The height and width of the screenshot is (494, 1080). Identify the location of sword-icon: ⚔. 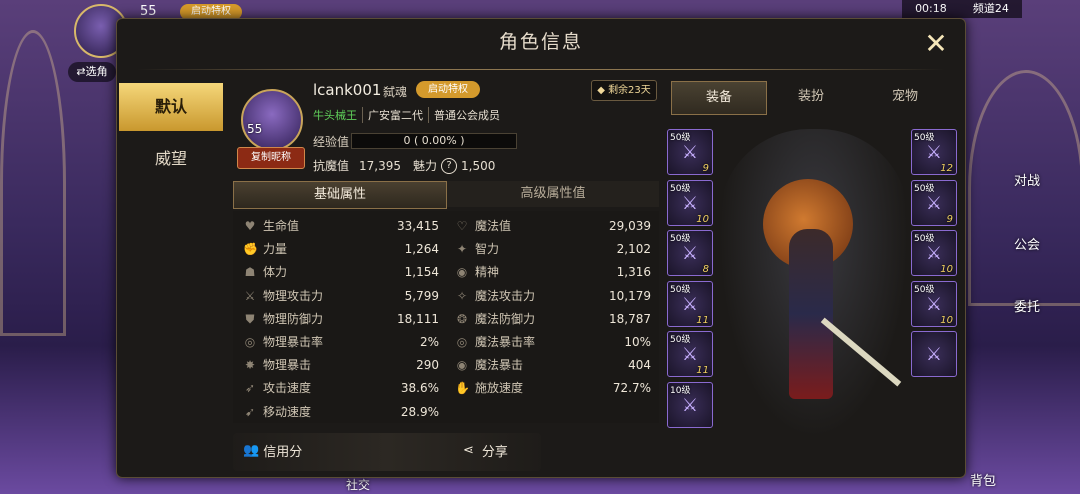
(250, 295).